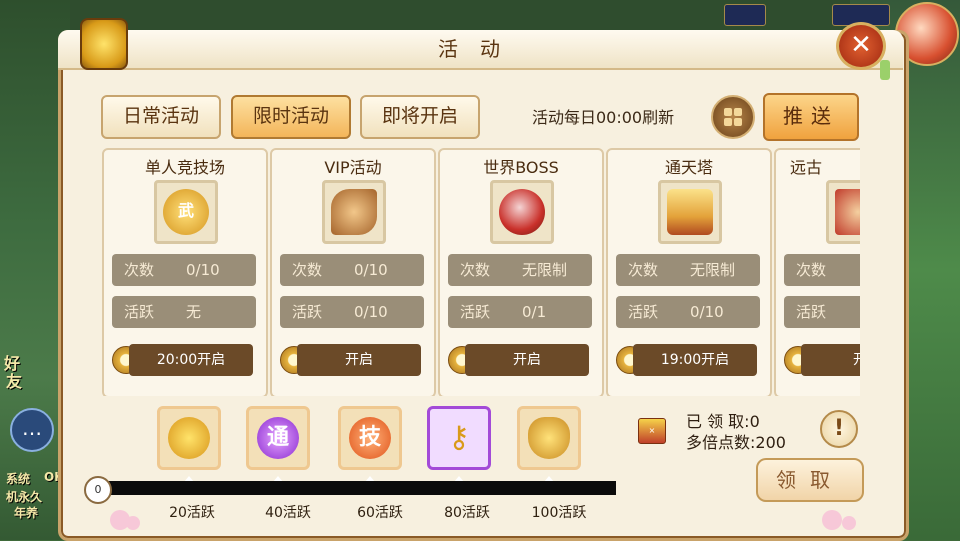 This screenshot has height=541, width=960. Describe the element at coordinates (861, 46) in the screenshot. I see `close-button: ✕` at that location.